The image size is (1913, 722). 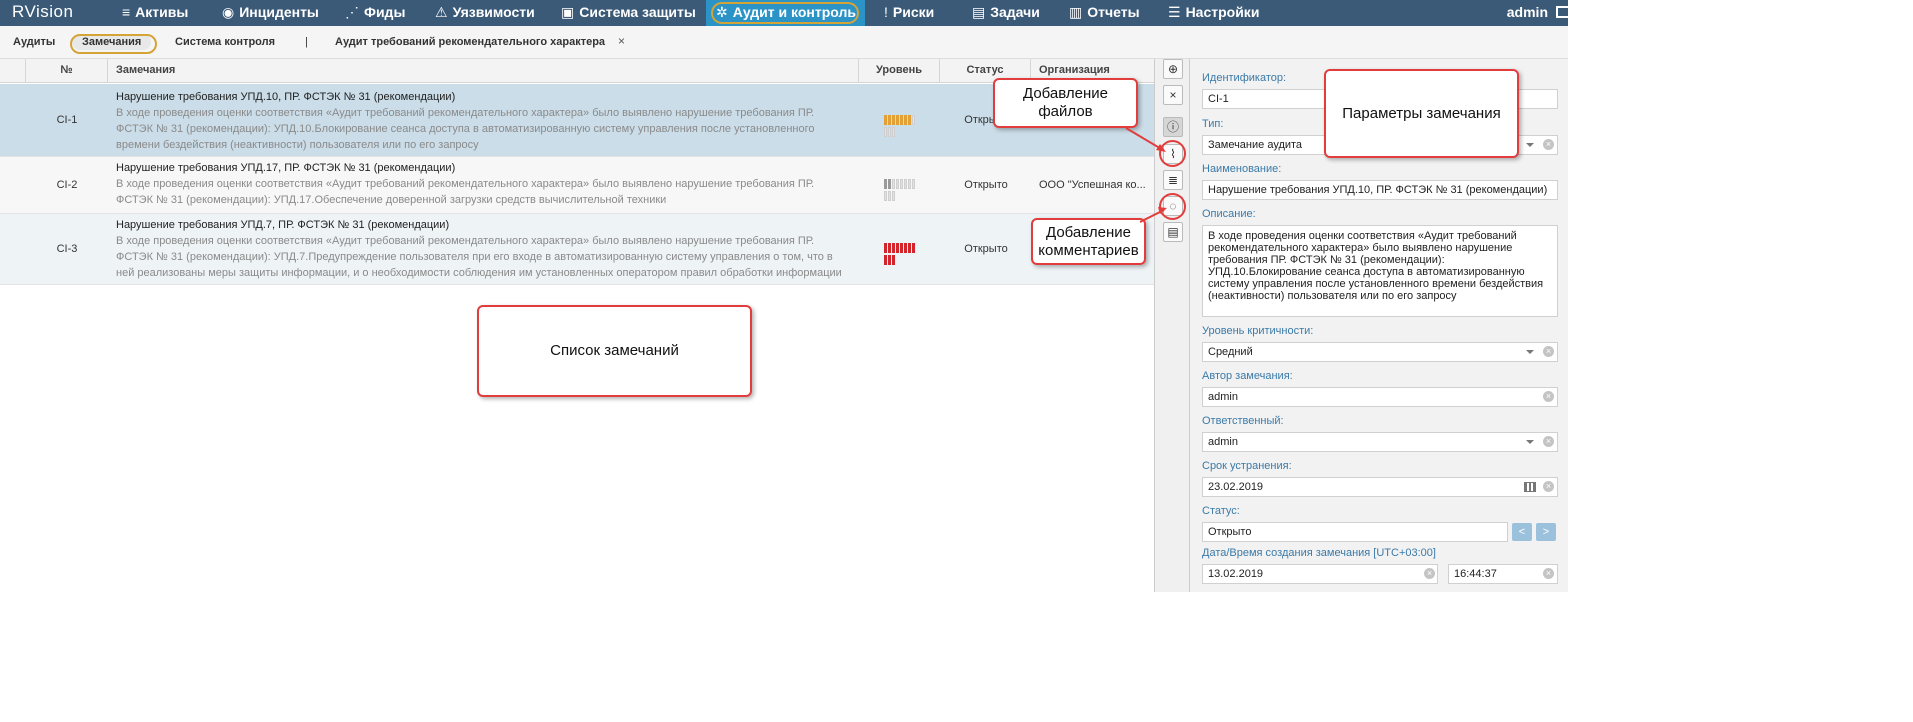 I want to click on arrowhead-attach, so click(x=1161, y=148).